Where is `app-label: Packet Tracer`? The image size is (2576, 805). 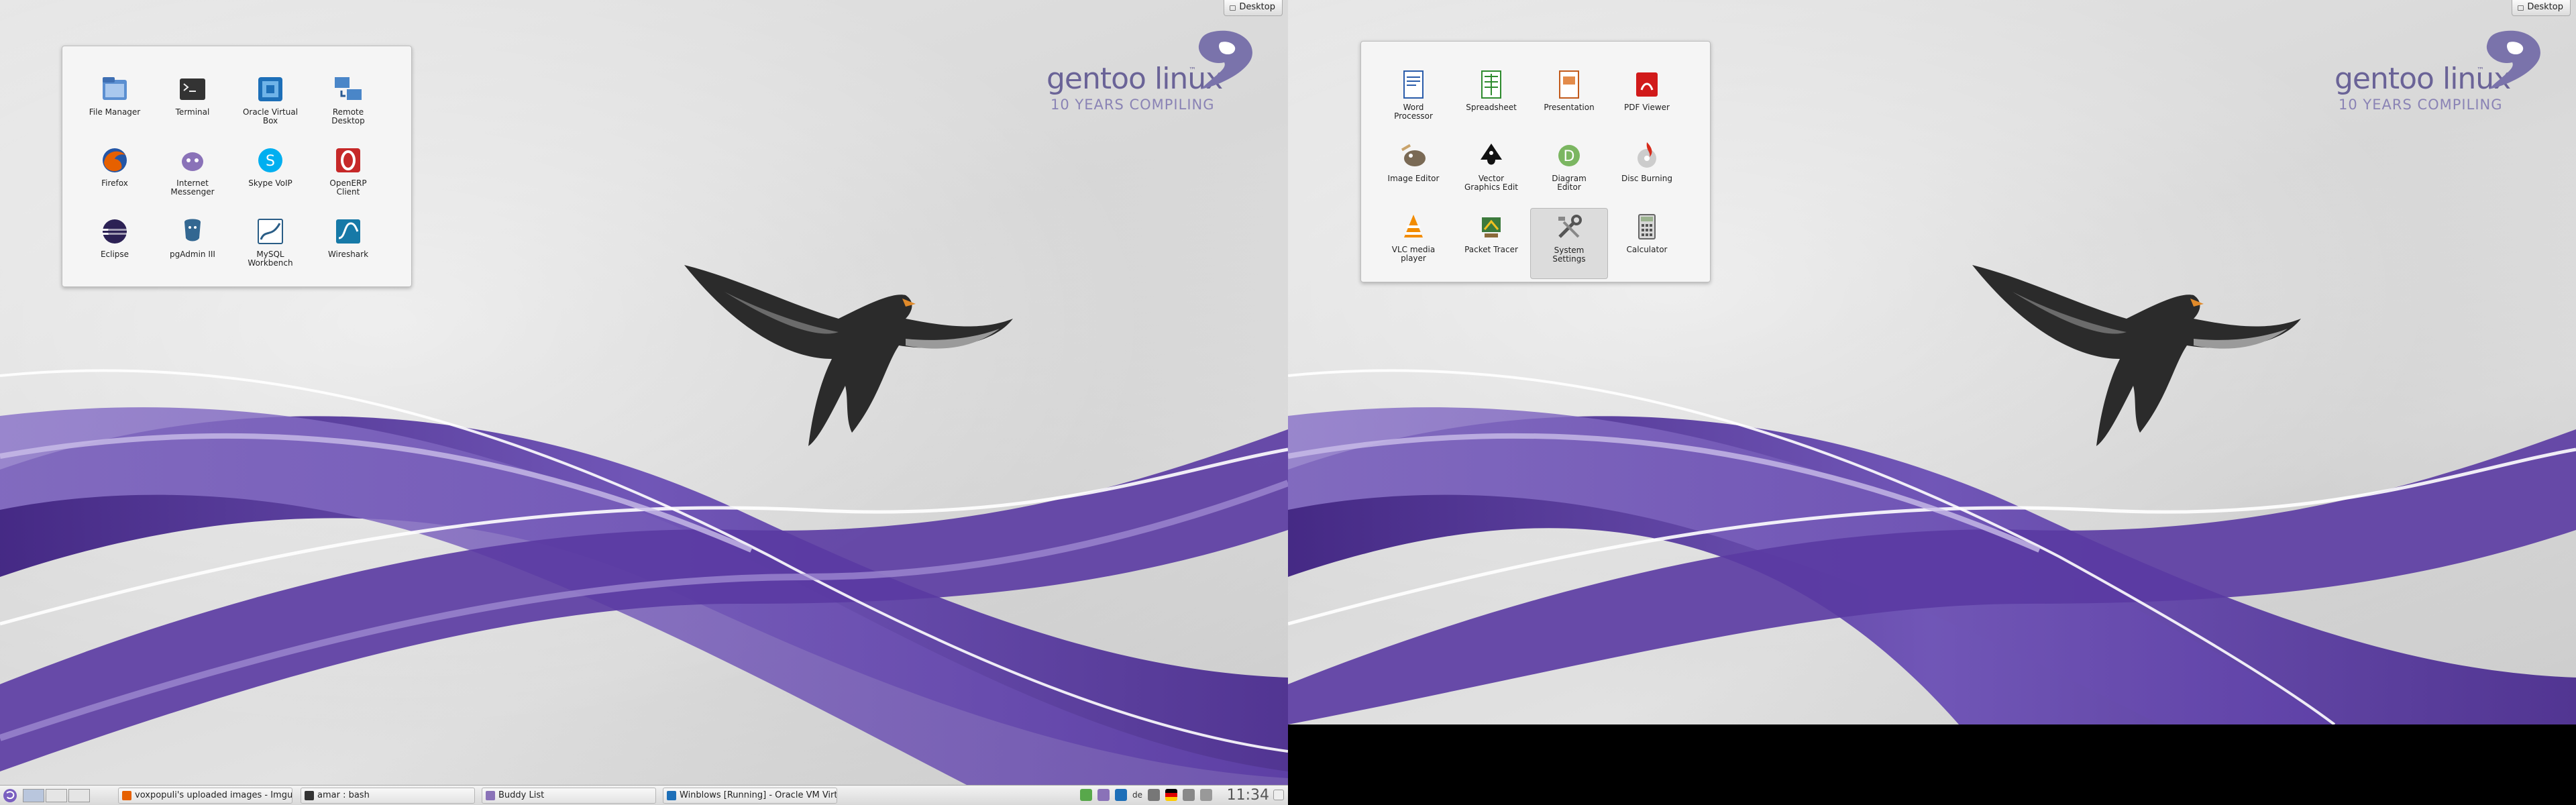 app-label: Packet Tracer is located at coordinates (1491, 249).